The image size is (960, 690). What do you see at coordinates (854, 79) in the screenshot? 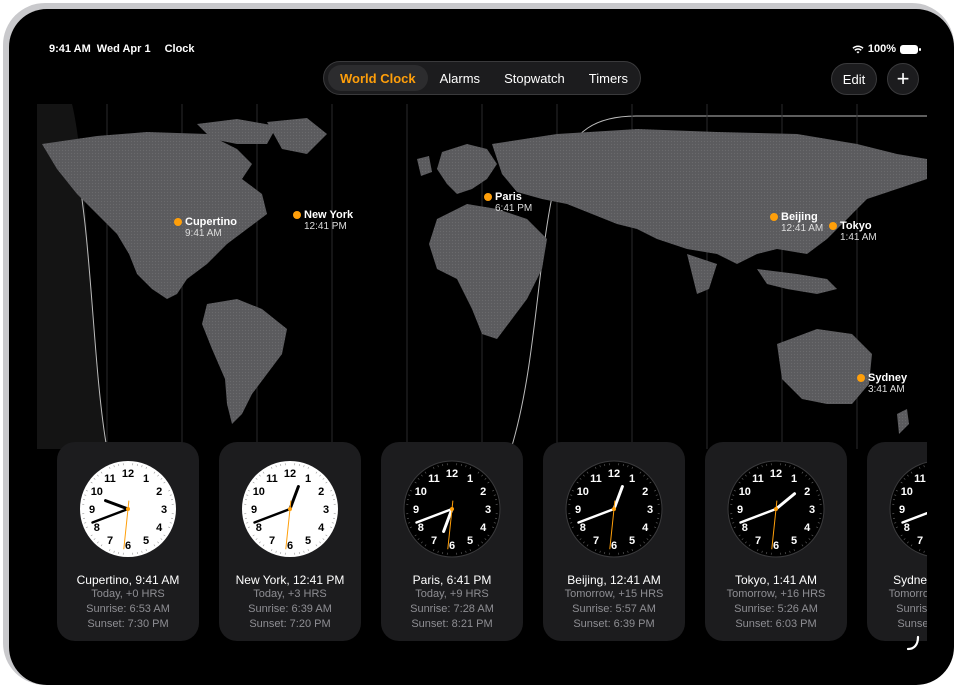
I see `edit-button: Edit` at bounding box center [854, 79].